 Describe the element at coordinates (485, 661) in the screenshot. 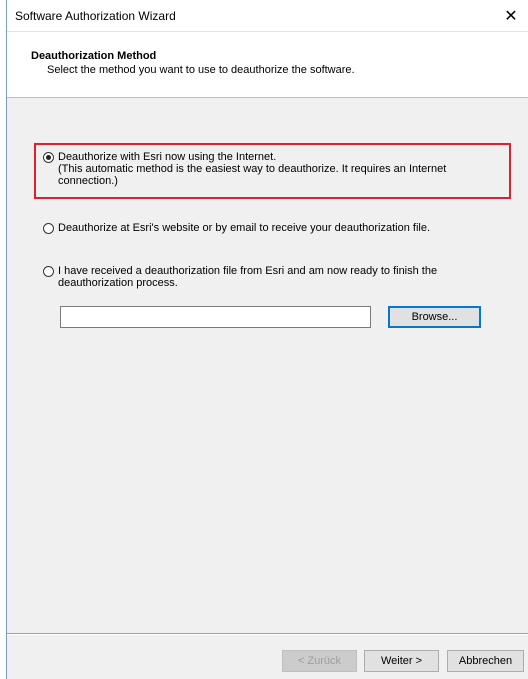

I see `cancel-button: Abbrechen` at that location.